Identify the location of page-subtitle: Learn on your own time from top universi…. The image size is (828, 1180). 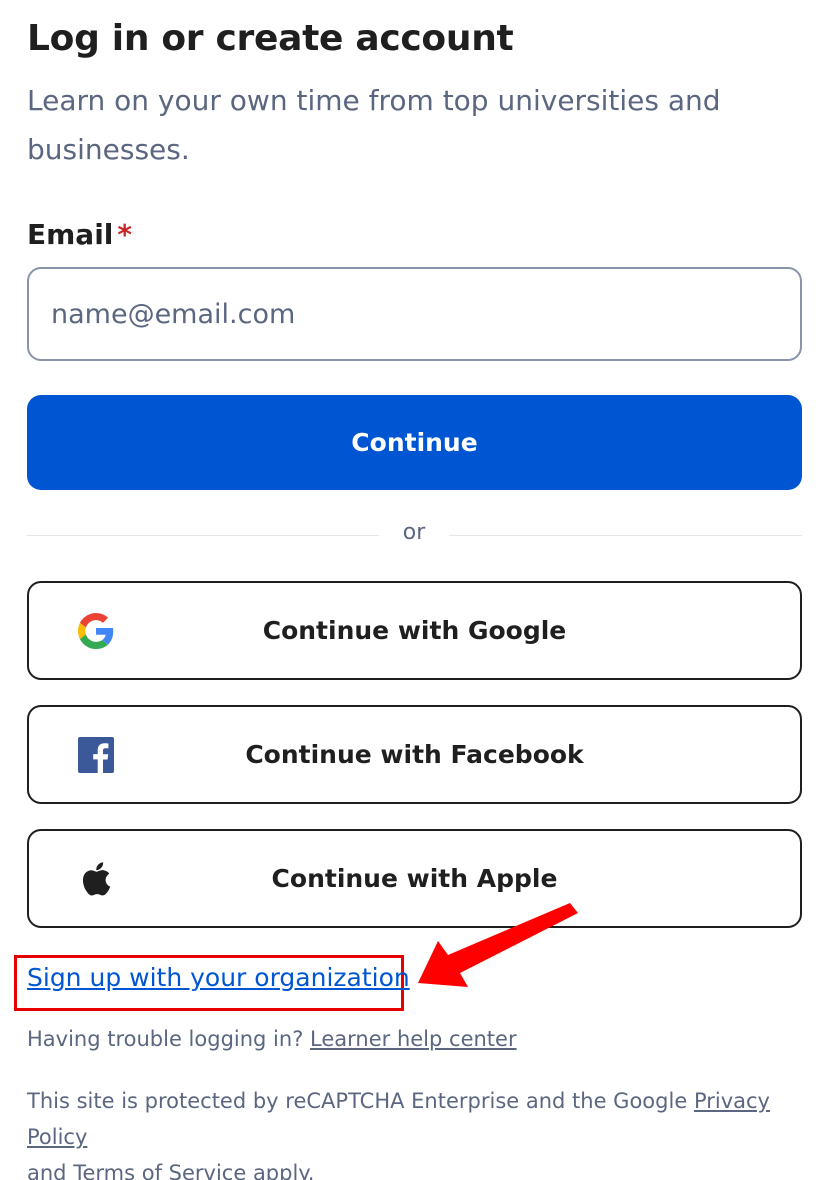
(374, 125).